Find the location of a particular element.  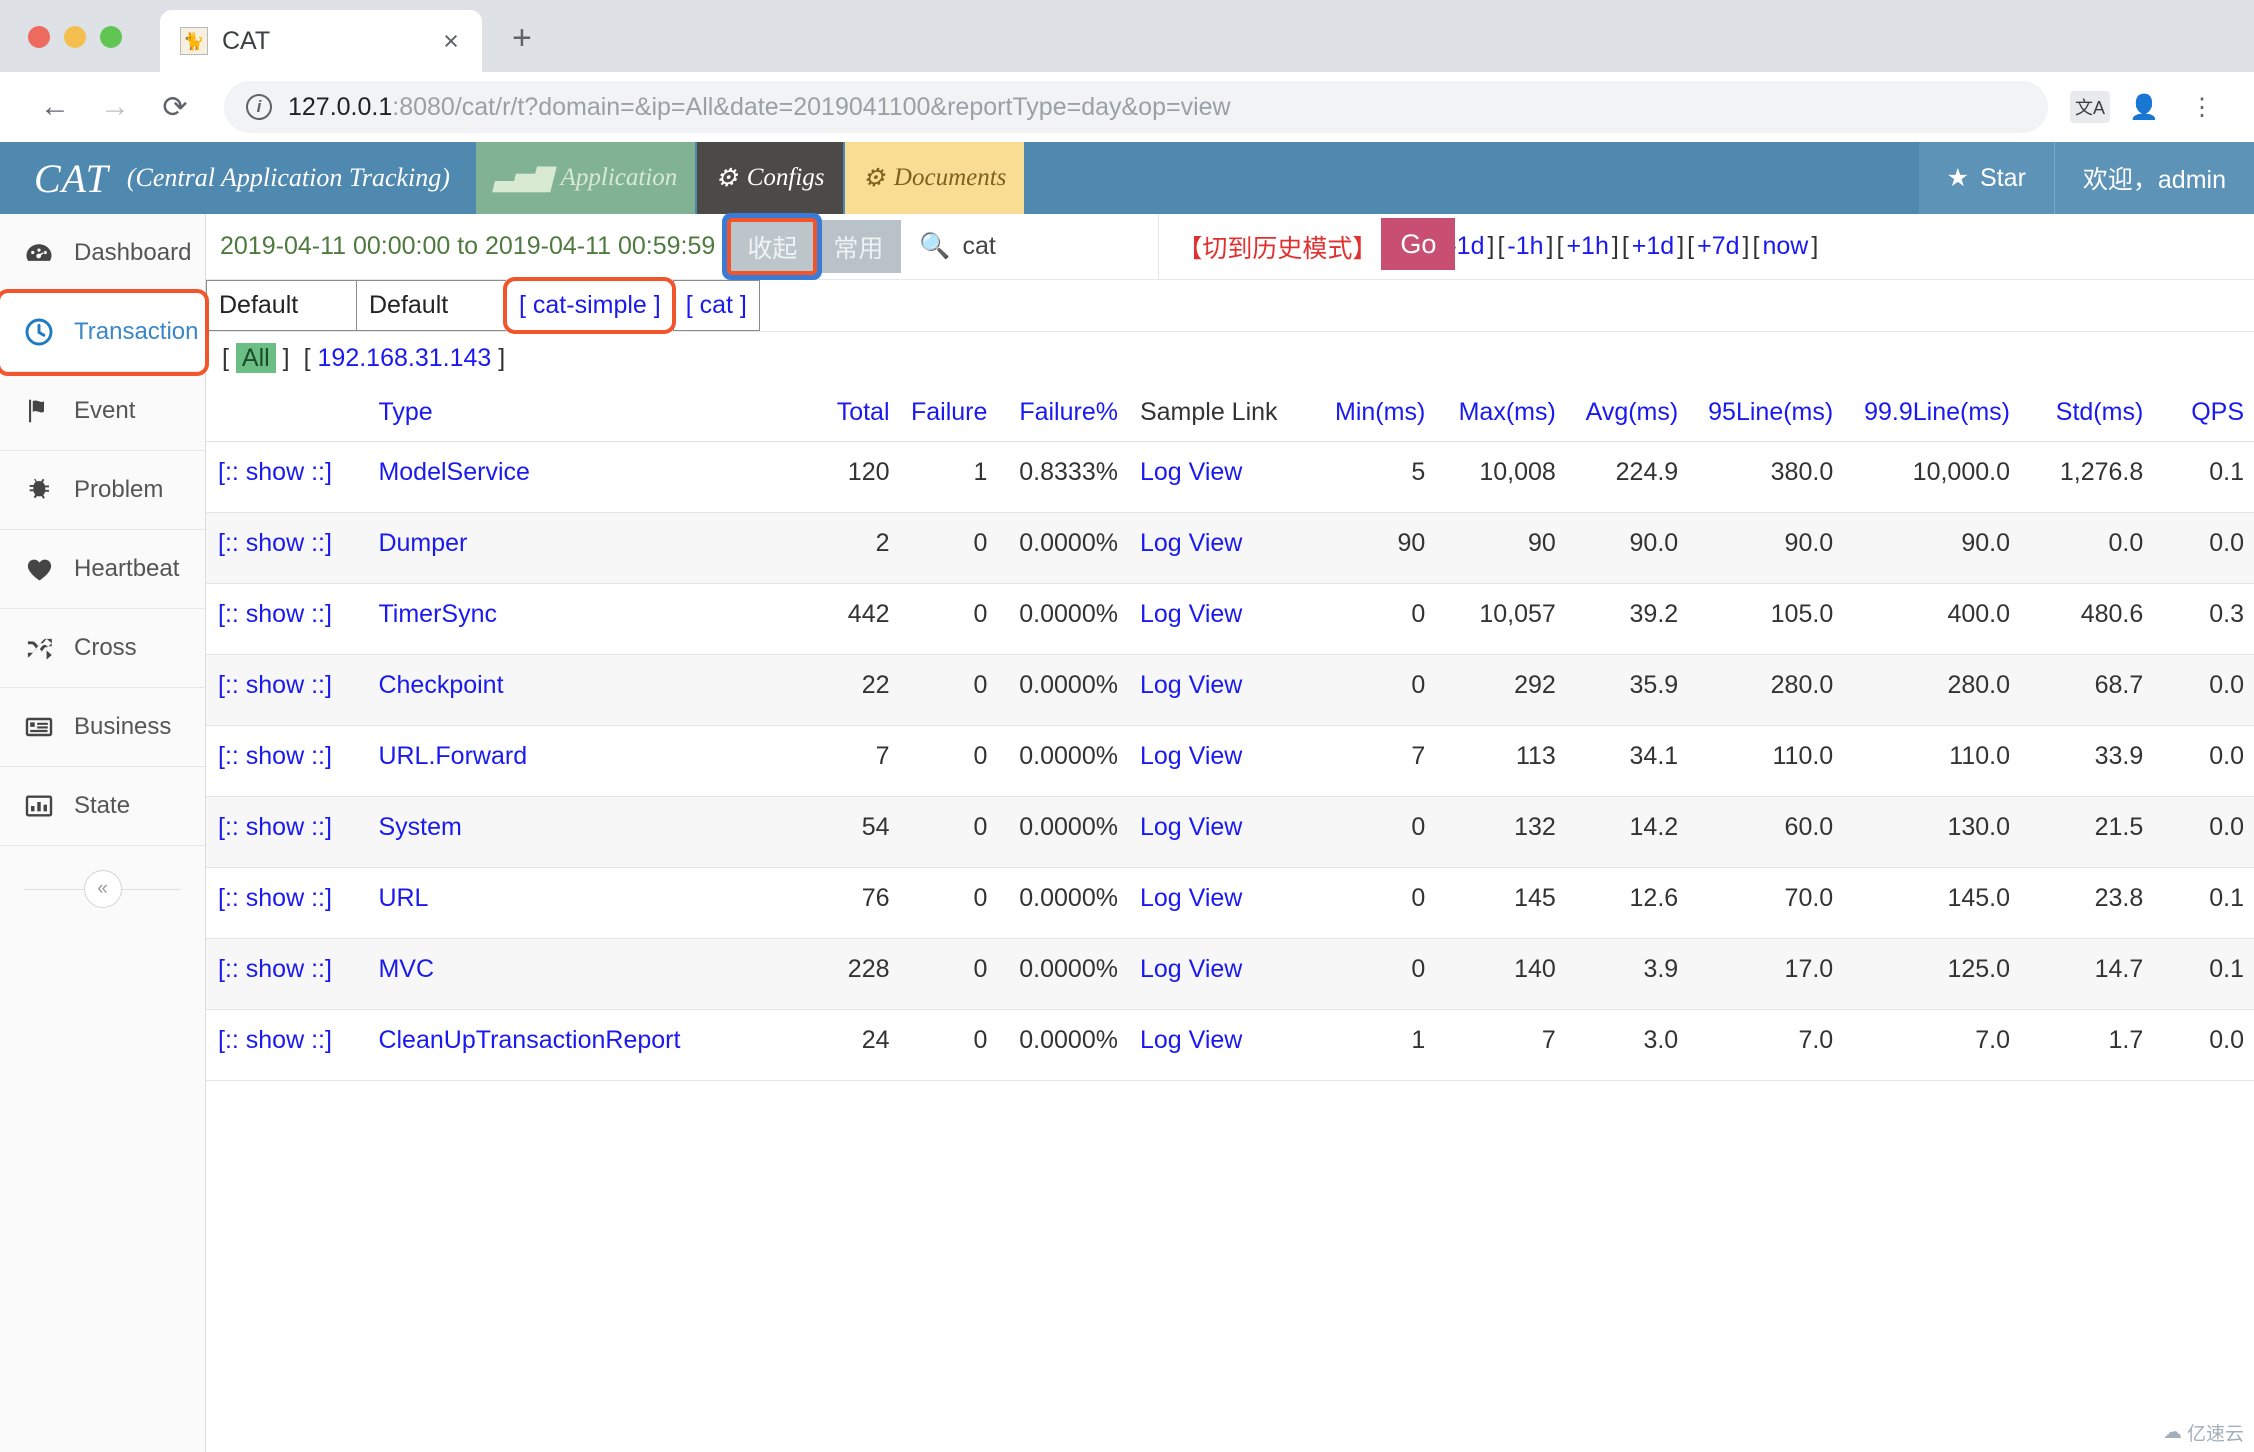

cell-type-link: System is located at coordinates (419, 827).